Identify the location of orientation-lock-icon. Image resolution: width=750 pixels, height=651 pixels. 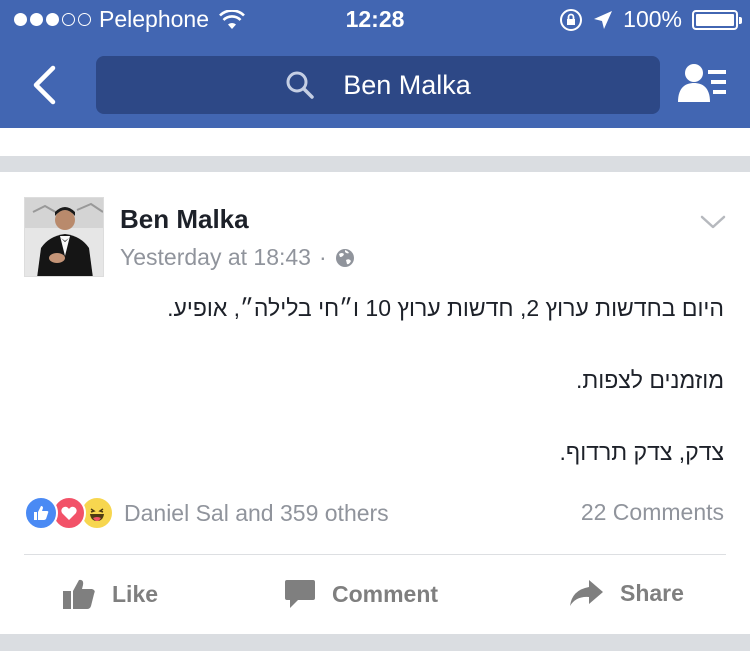
(571, 19).